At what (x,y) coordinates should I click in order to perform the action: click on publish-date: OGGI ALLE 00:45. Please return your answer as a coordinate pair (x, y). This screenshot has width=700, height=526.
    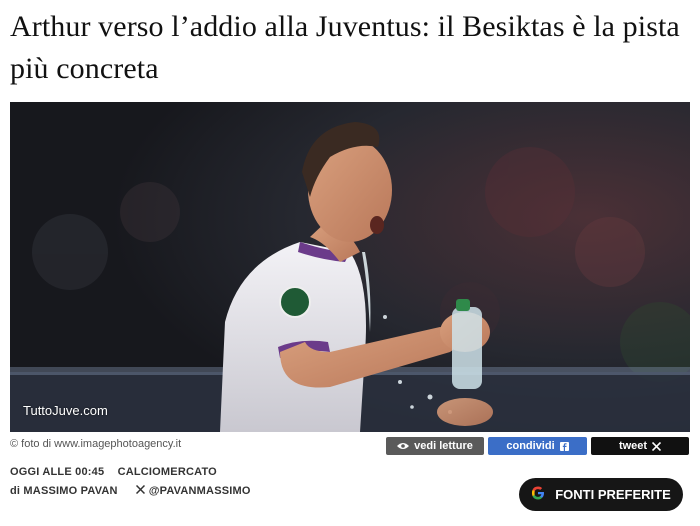
    Looking at the image, I should click on (57, 472).